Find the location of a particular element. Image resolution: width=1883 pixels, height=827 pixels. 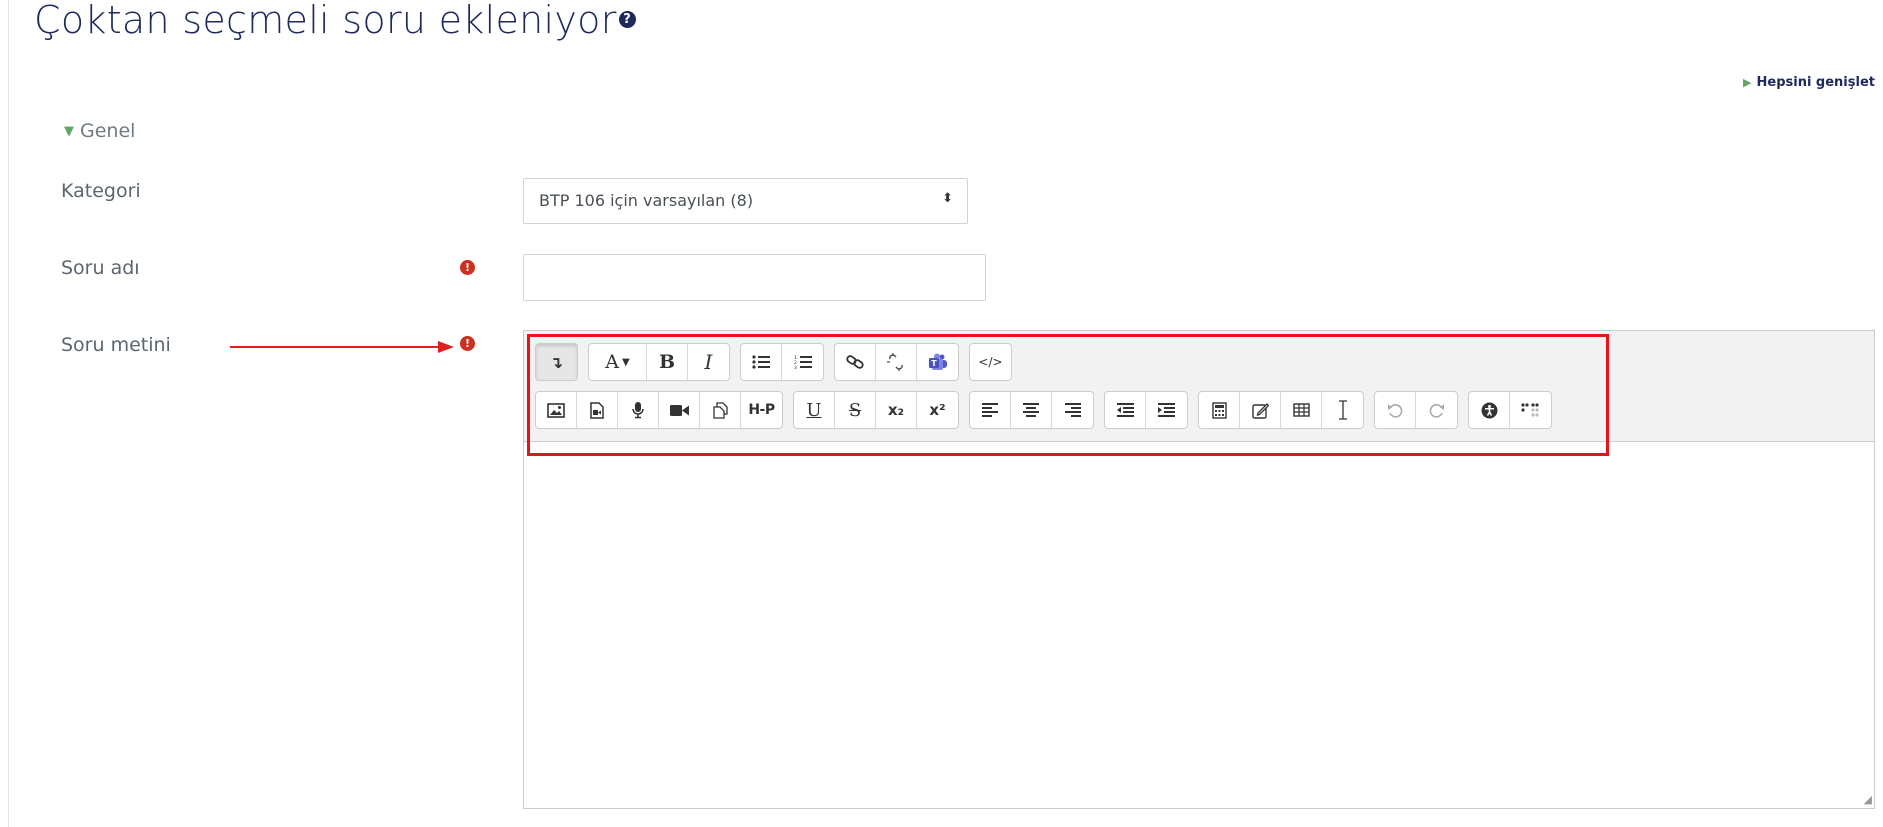

underline-icon: U is located at coordinates (814, 410).